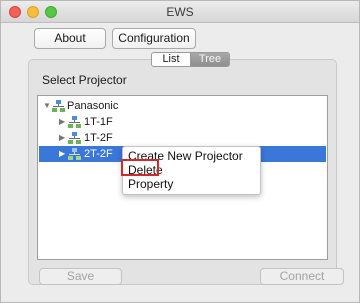  I want to click on tree-item-label: 2T-2F, so click(98, 154).